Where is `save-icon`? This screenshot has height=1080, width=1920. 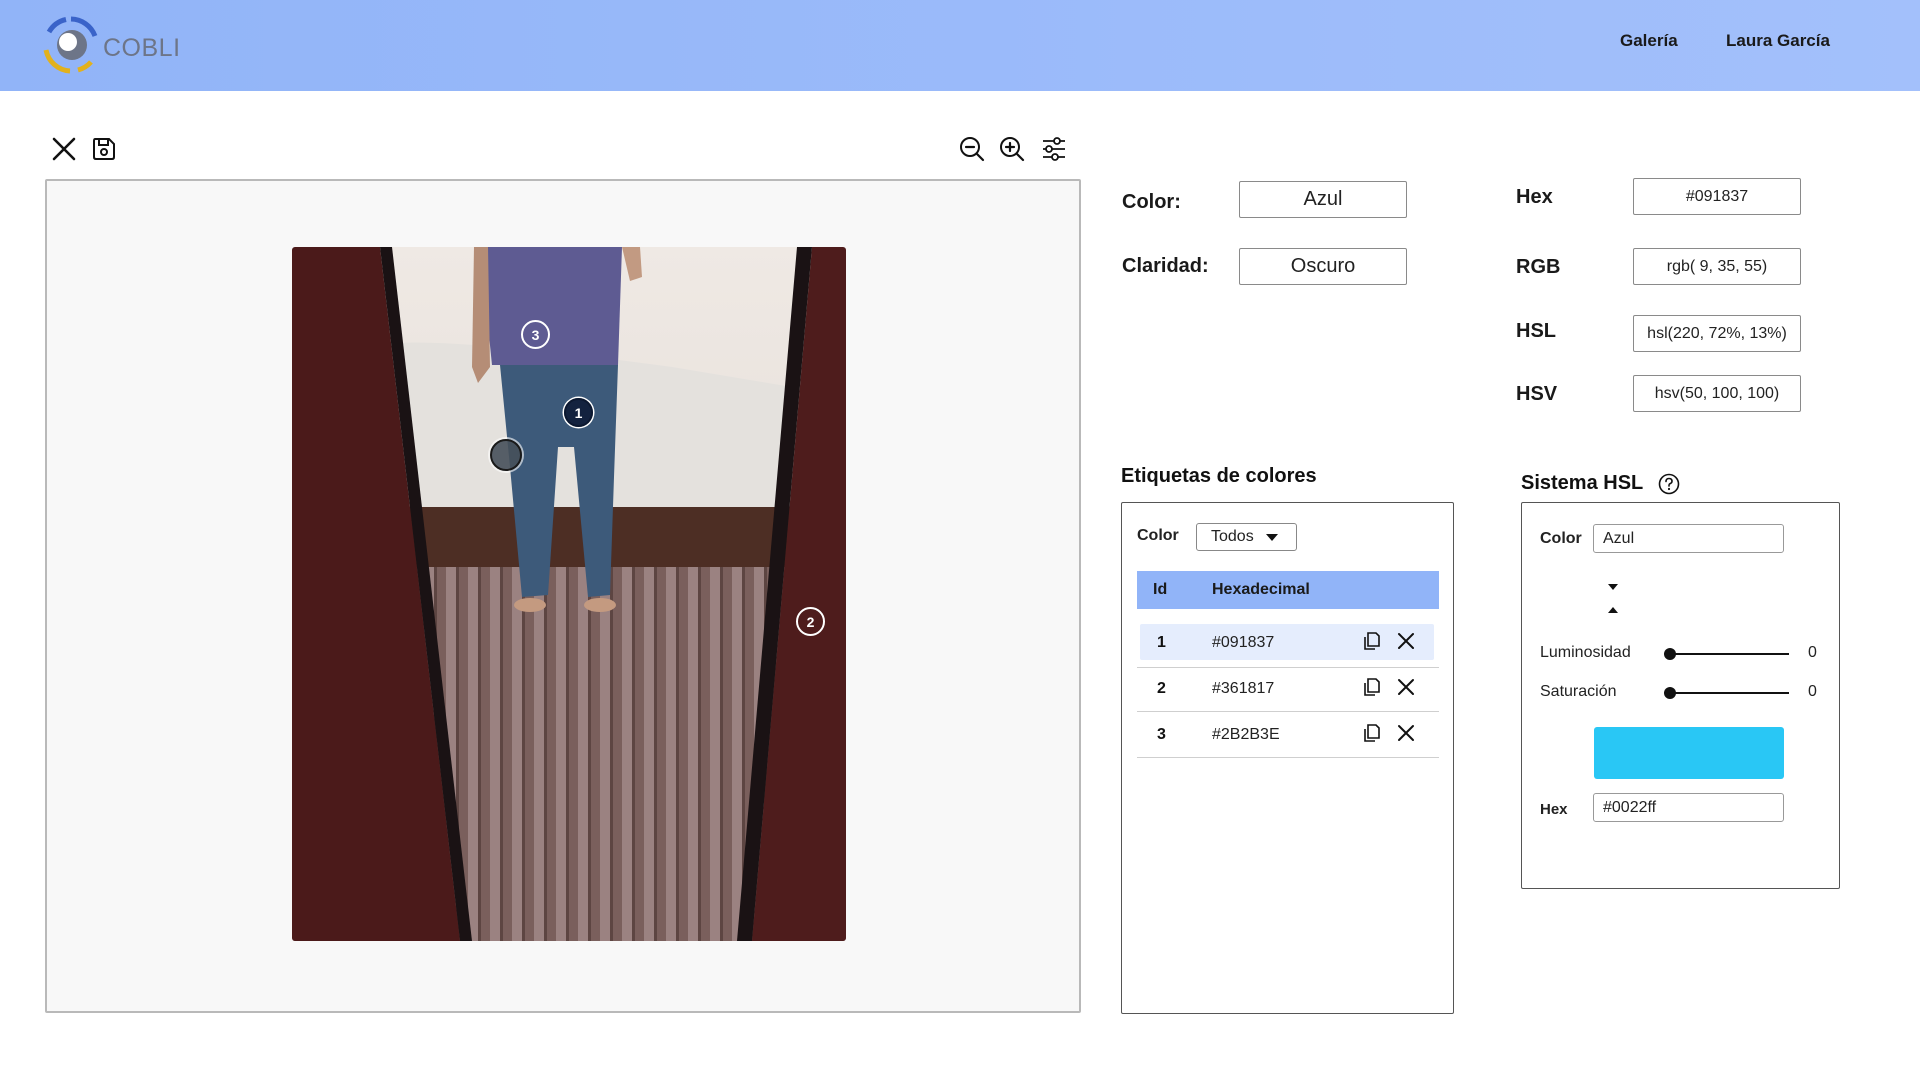
save-icon is located at coordinates (104, 149).